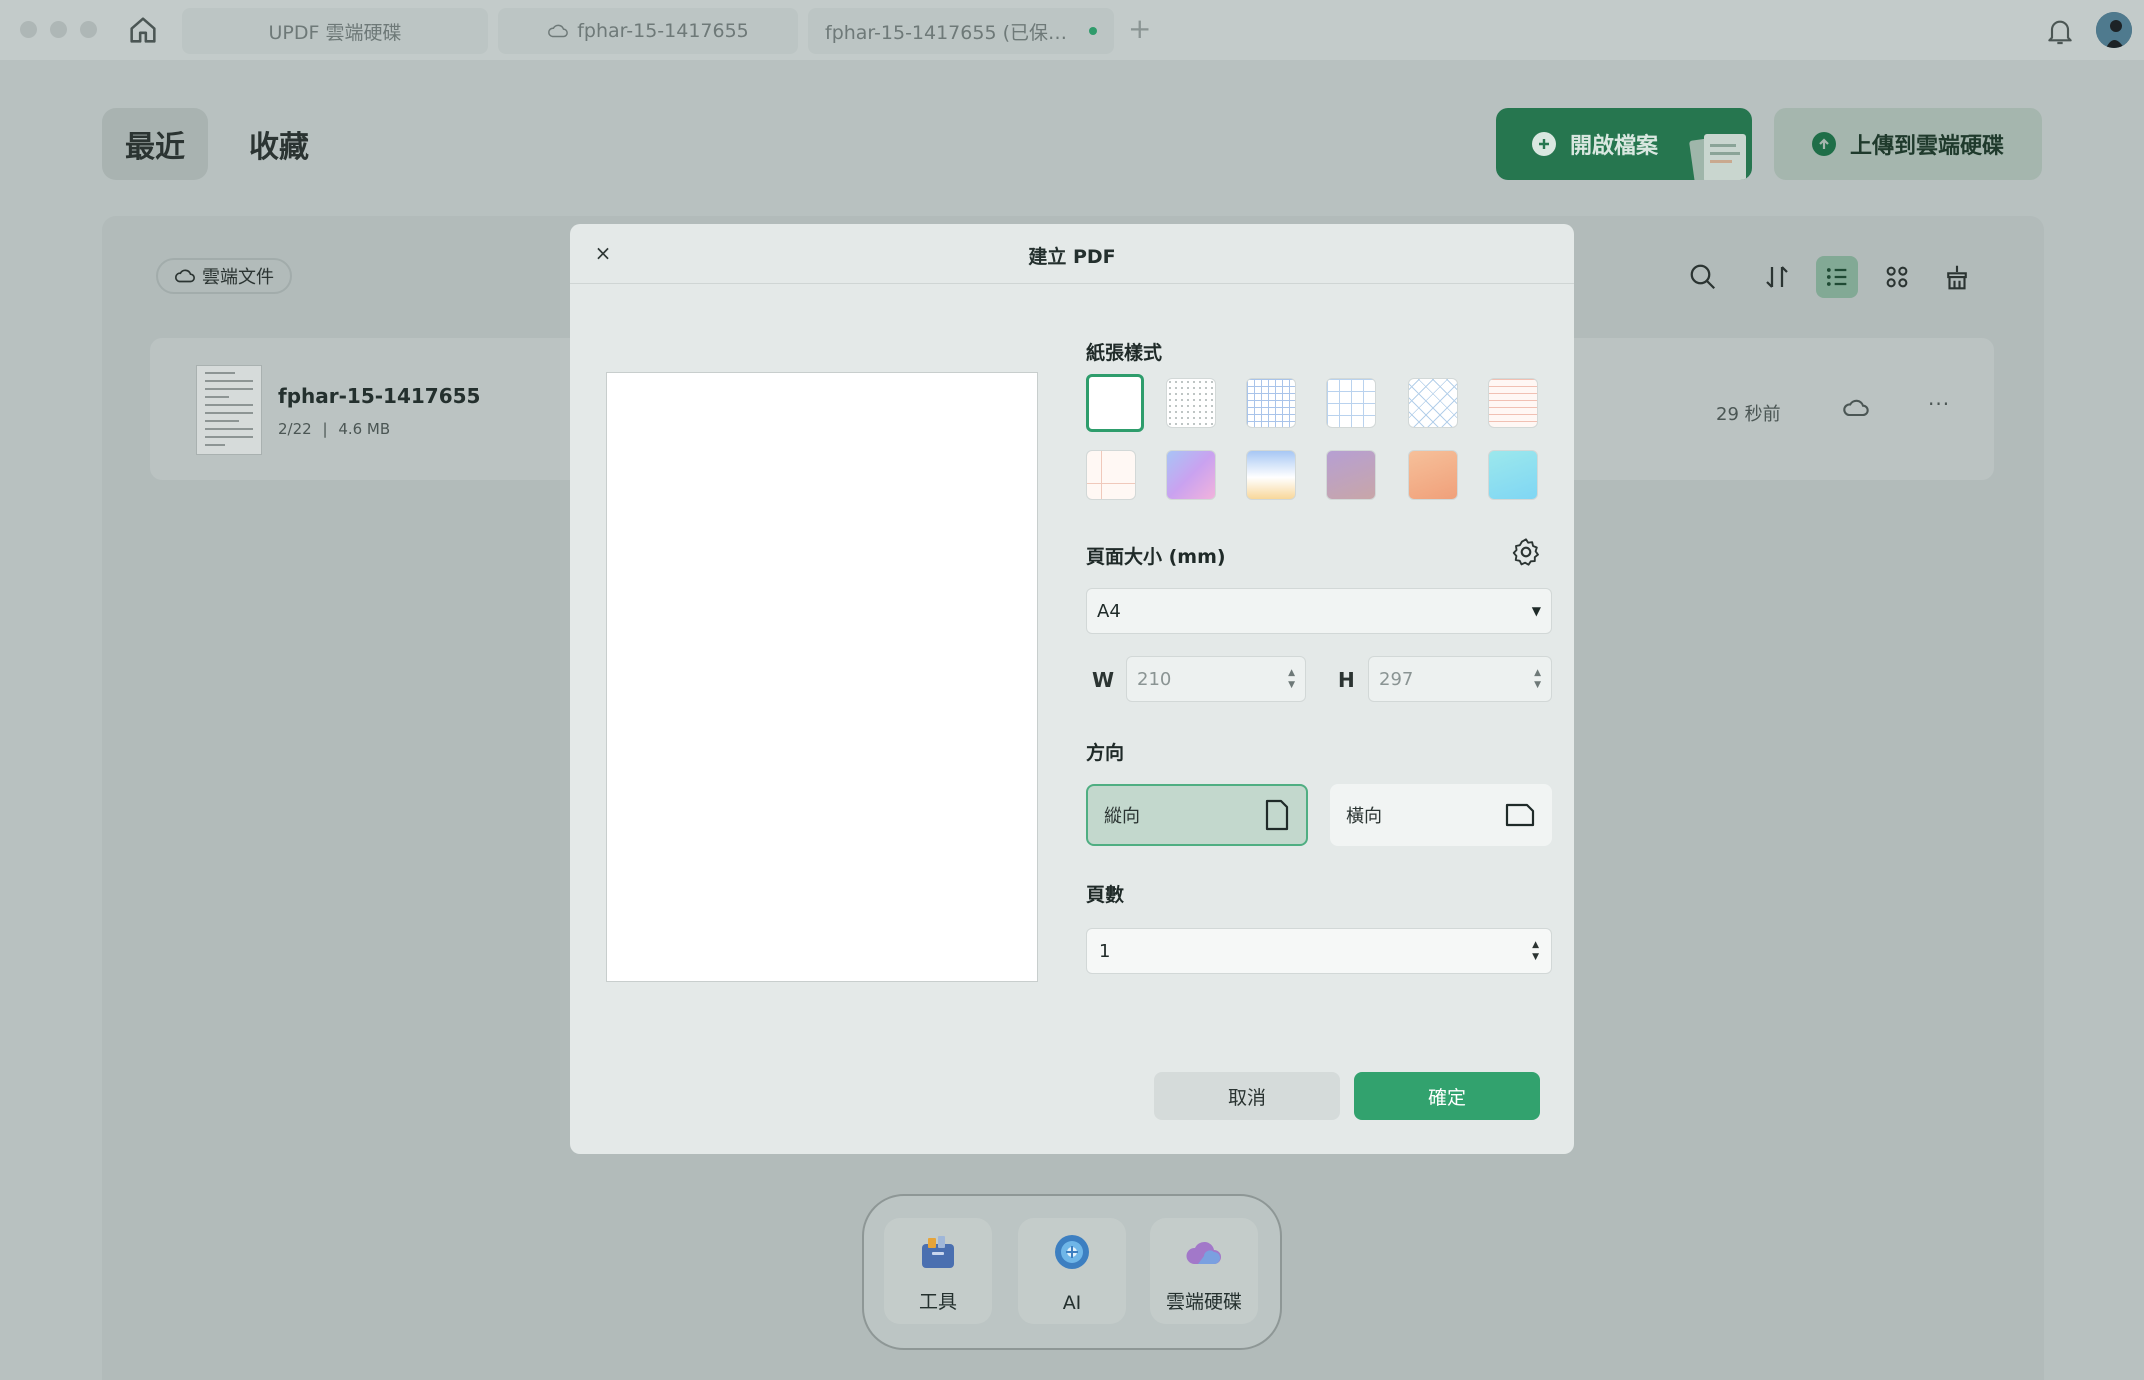 Image resolution: width=2144 pixels, height=1380 pixels. I want to click on new-tab-button: +, so click(1139, 28).